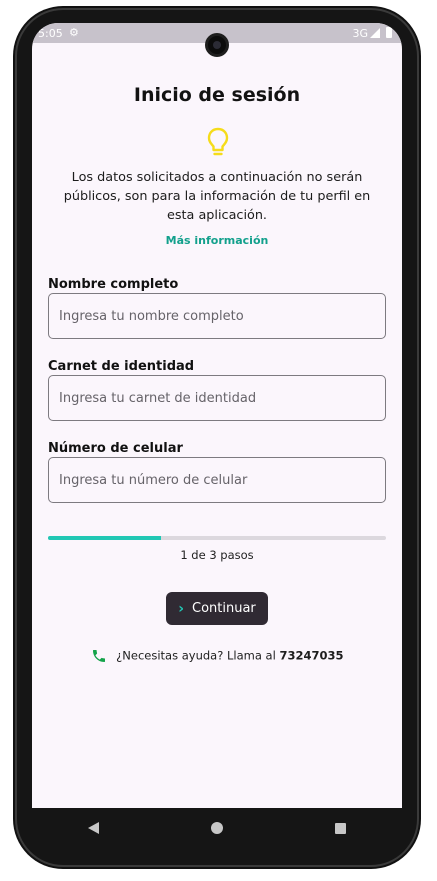  Describe the element at coordinates (217, 95) in the screenshot. I see `page-title: Inicio de sesión` at that location.